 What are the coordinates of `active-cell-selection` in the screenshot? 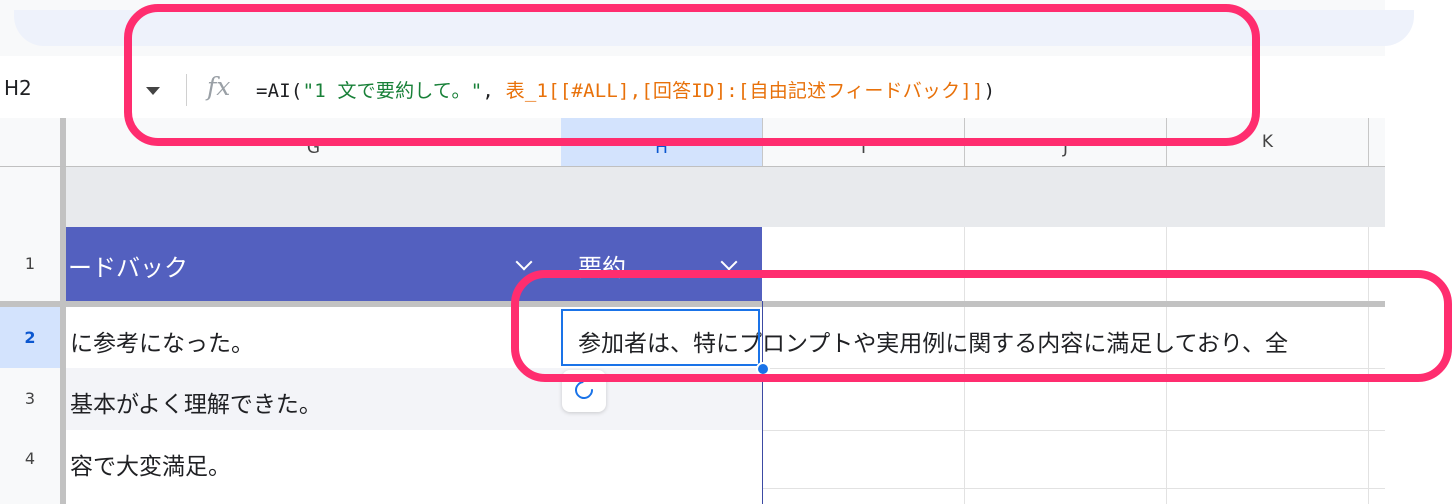 It's located at (660, 337).